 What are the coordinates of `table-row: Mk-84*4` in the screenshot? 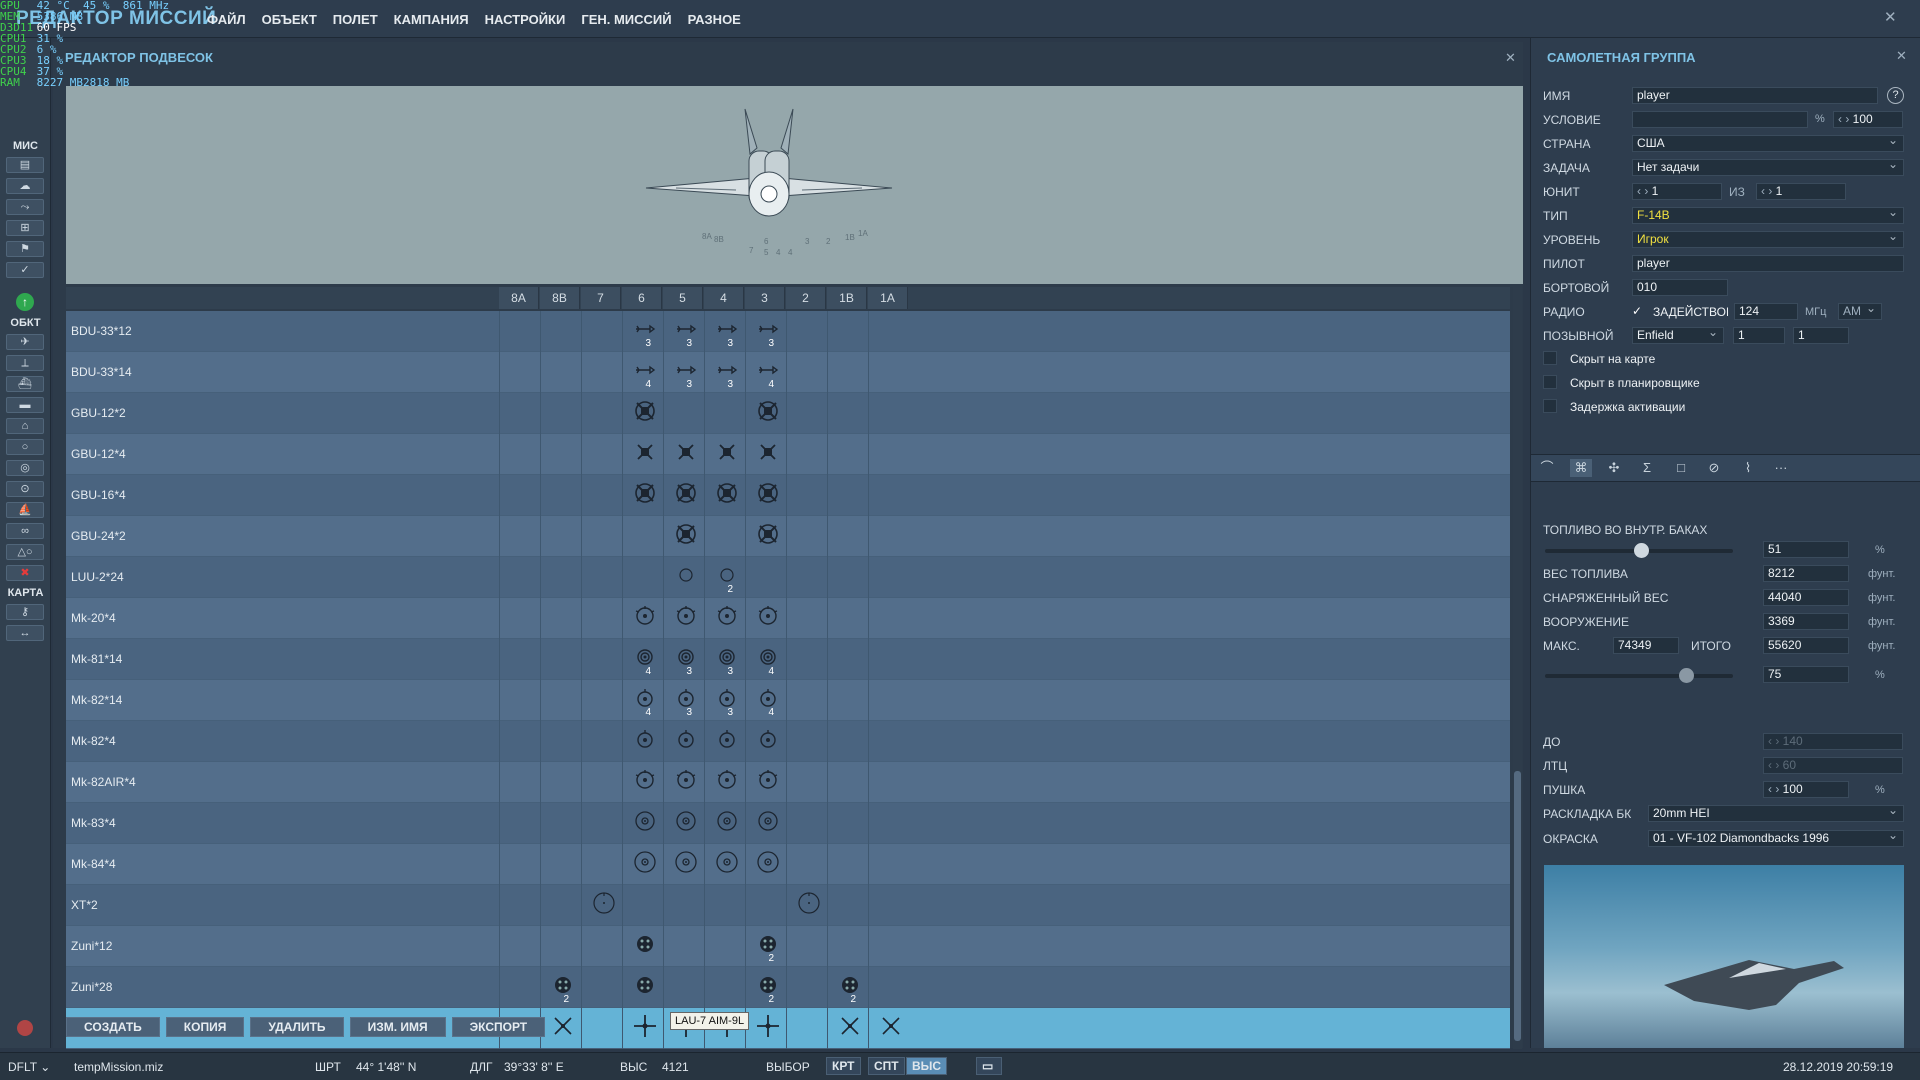 It's located at (788, 864).